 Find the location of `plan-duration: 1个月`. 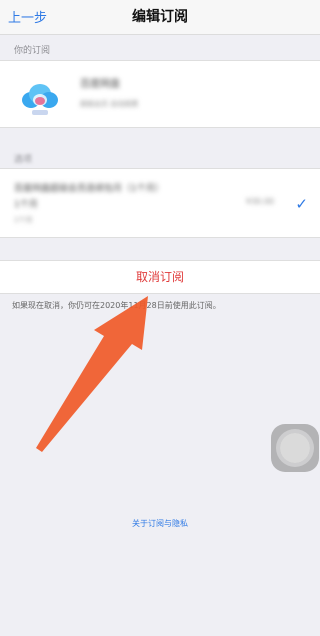

plan-duration: 1个月 is located at coordinates (23, 220).